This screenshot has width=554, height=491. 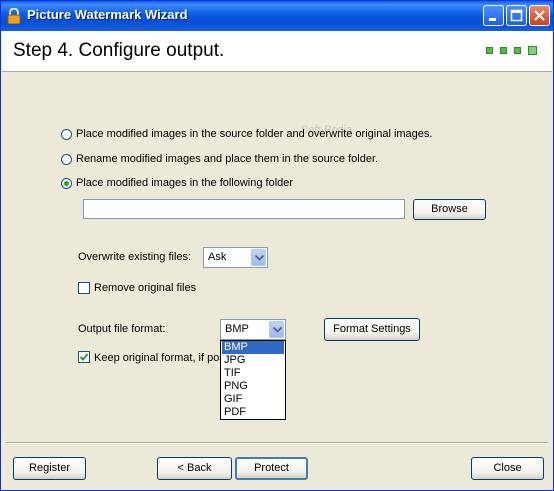 I want to click on format-settings-button-label: Format Settings, so click(x=372, y=329).